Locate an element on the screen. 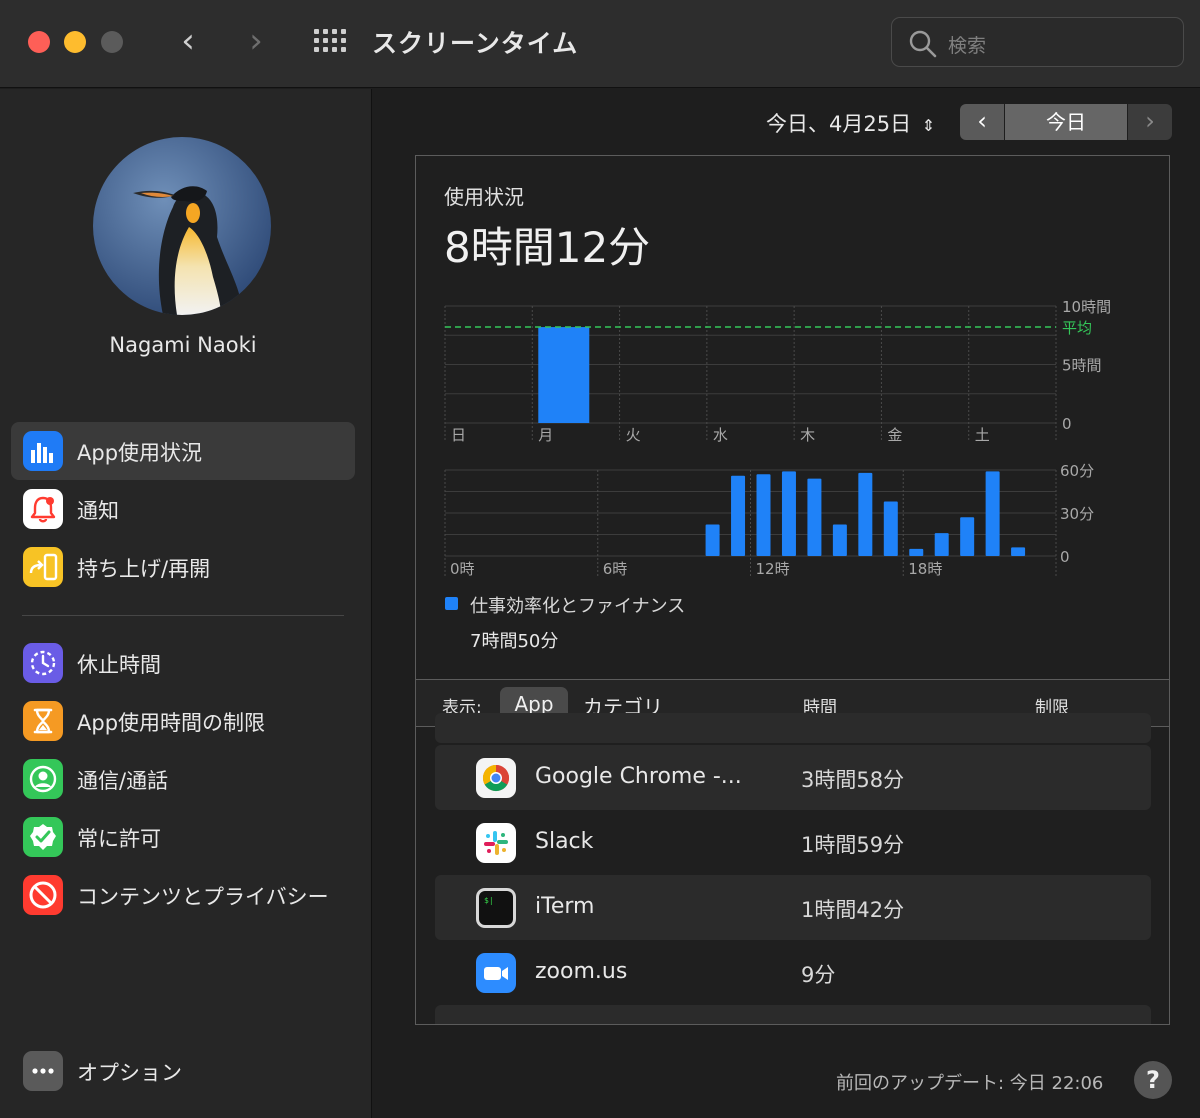  x-tick-label: 0時 is located at coordinates (462, 569).